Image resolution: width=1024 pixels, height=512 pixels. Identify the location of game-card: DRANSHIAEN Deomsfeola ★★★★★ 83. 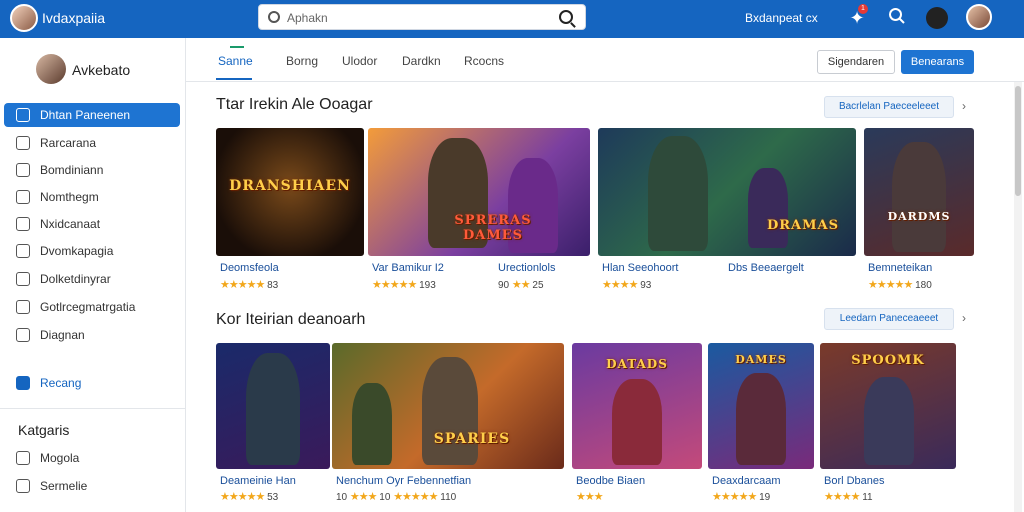
(290, 212).